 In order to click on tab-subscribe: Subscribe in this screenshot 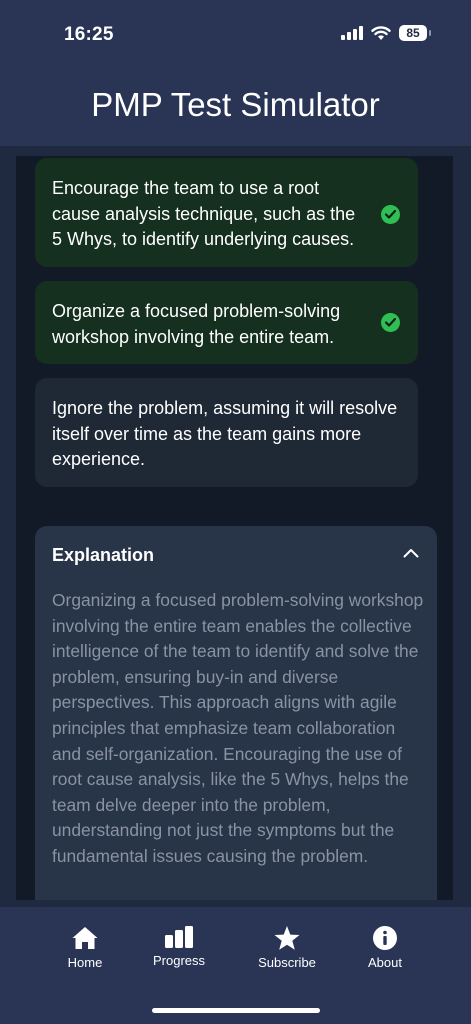, I will do `click(287, 947)`.